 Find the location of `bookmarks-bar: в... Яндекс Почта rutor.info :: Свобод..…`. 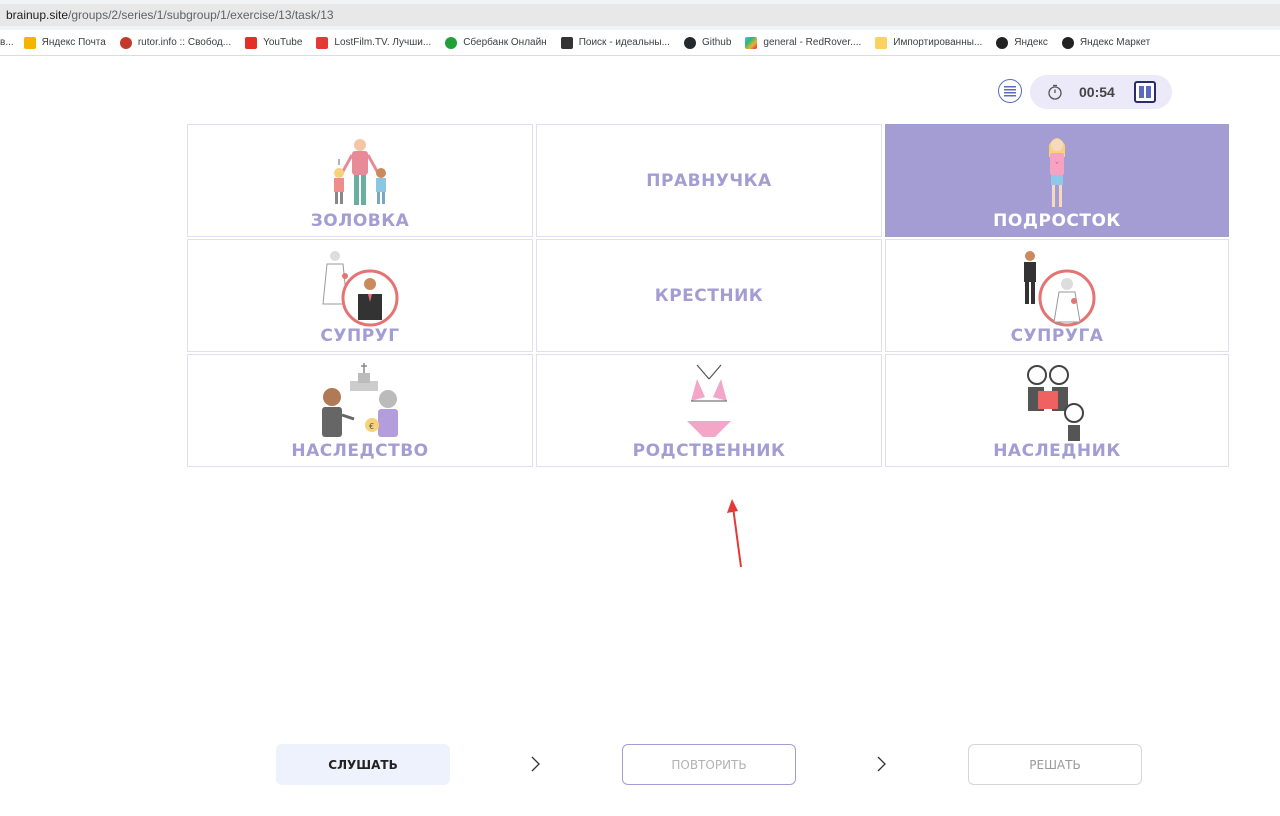

bookmarks-bar: в... Яндекс Почта rutor.info :: Свобод..… is located at coordinates (640, 43).